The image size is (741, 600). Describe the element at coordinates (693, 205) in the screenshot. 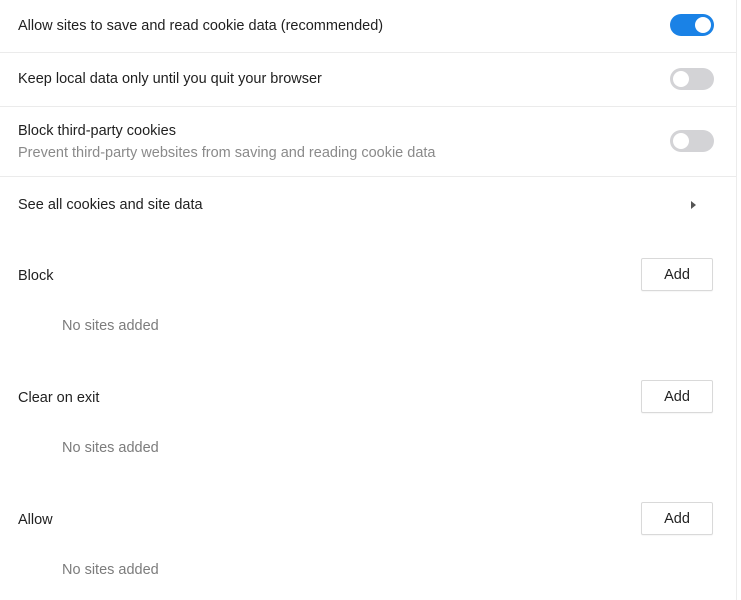

I see `chevron-right-icon` at that location.